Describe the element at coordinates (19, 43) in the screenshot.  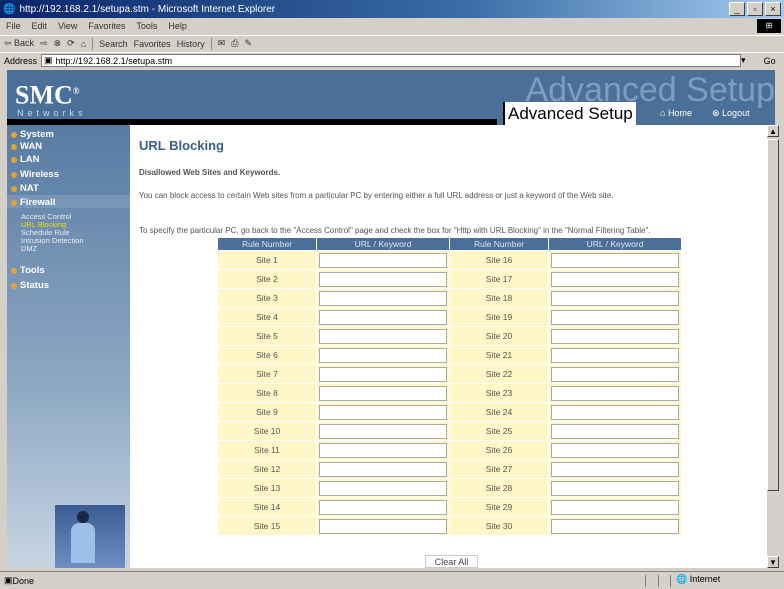
I see `back-button: ⇦ Back` at that location.